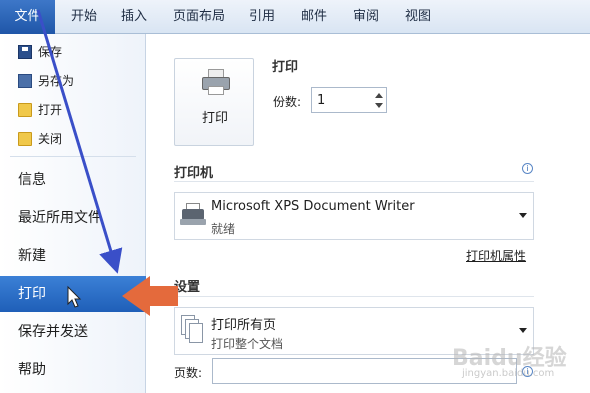 The width and height of the screenshot is (590, 393). Describe the element at coordinates (192, 330) in the screenshot. I see `pages-icon` at that location.